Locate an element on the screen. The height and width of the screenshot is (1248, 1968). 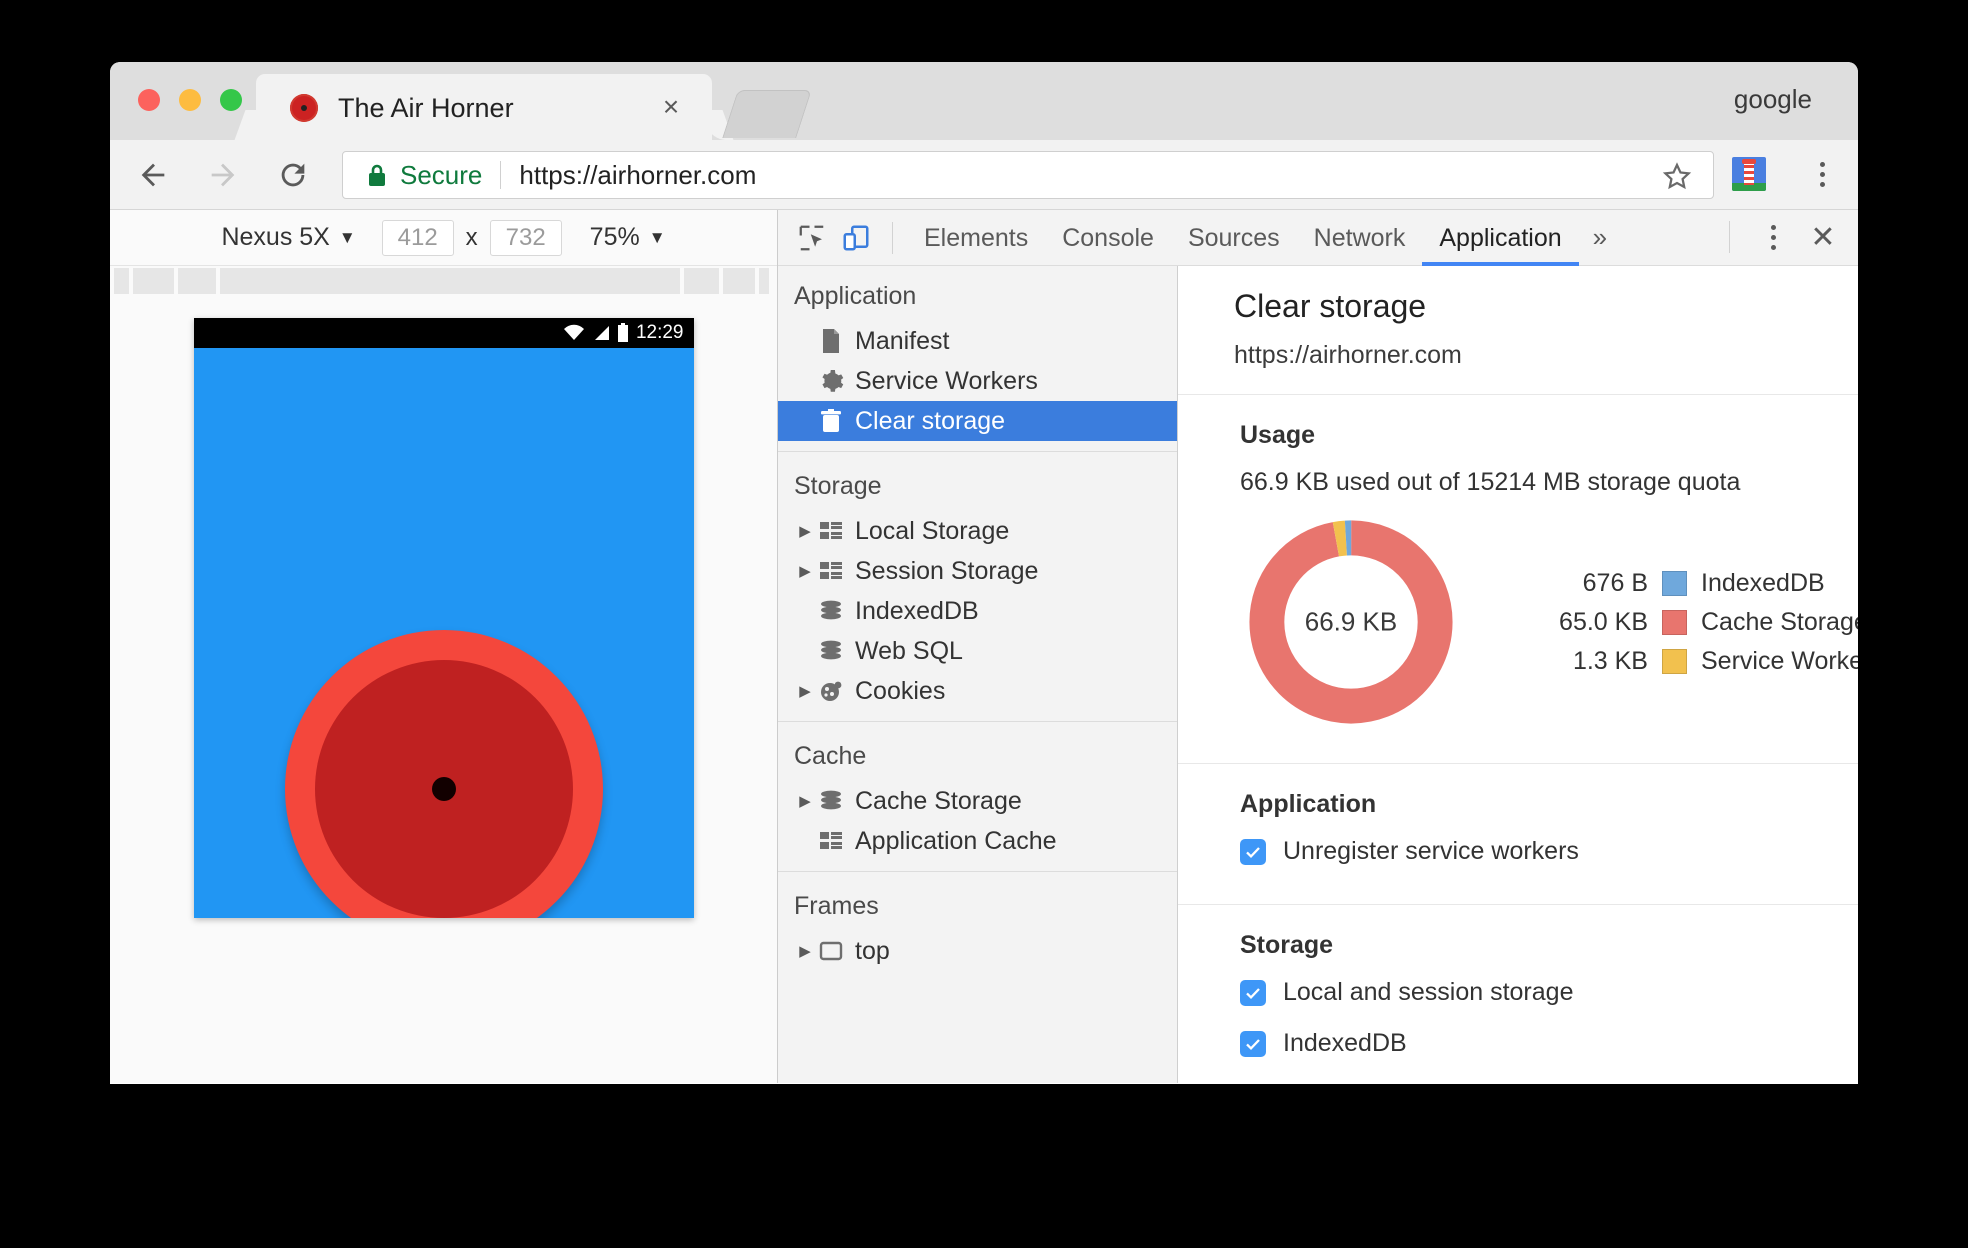
profile-name-label: google is located at coordinates (1773, 99).